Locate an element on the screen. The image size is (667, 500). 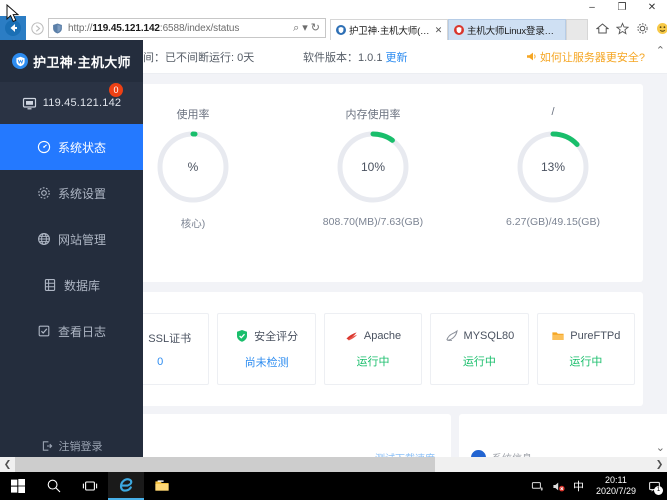
notification-center-button: 1 is located at coordinates (655, 487).